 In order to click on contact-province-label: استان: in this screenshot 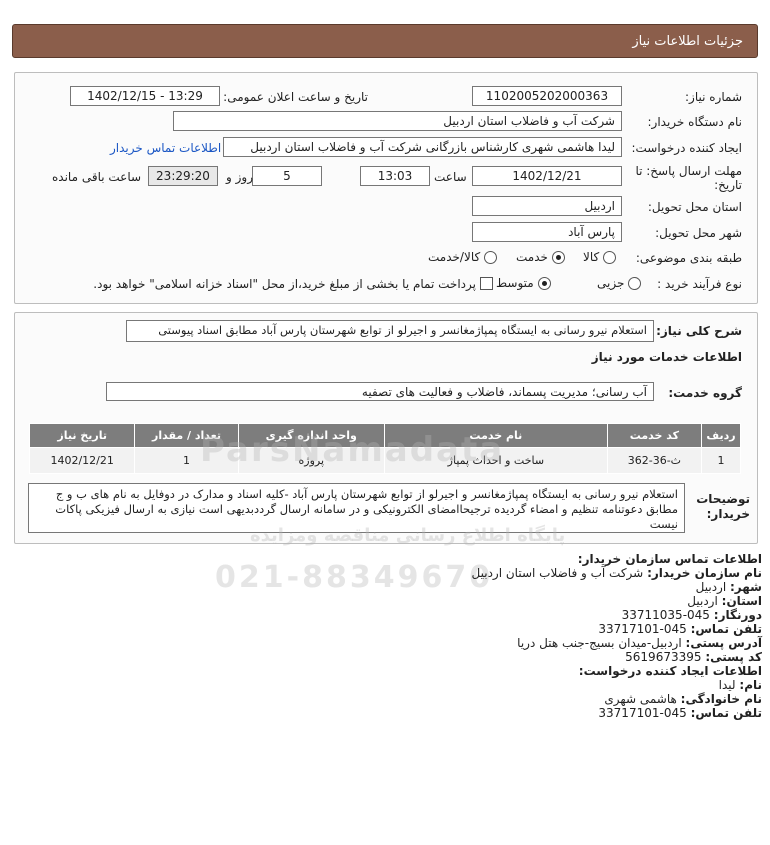, I will do `click(741, 601)`.